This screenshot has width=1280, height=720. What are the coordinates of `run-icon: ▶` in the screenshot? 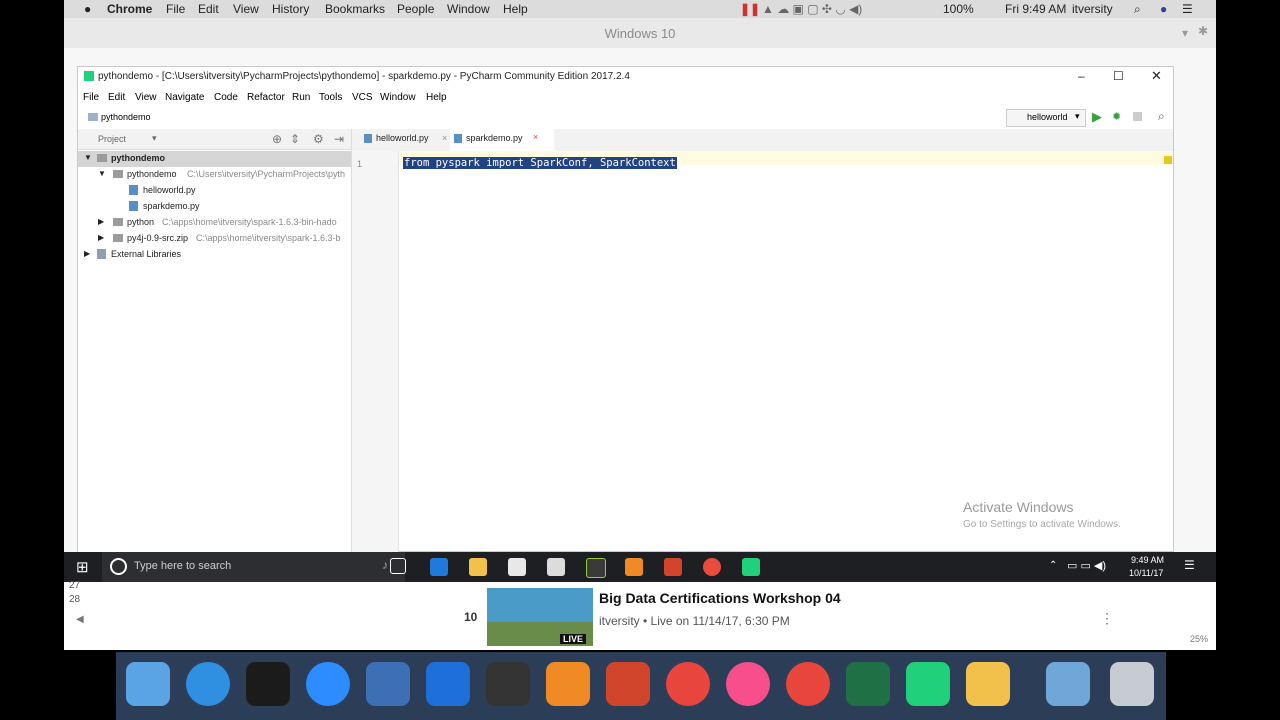 It's located at (1097, 117).